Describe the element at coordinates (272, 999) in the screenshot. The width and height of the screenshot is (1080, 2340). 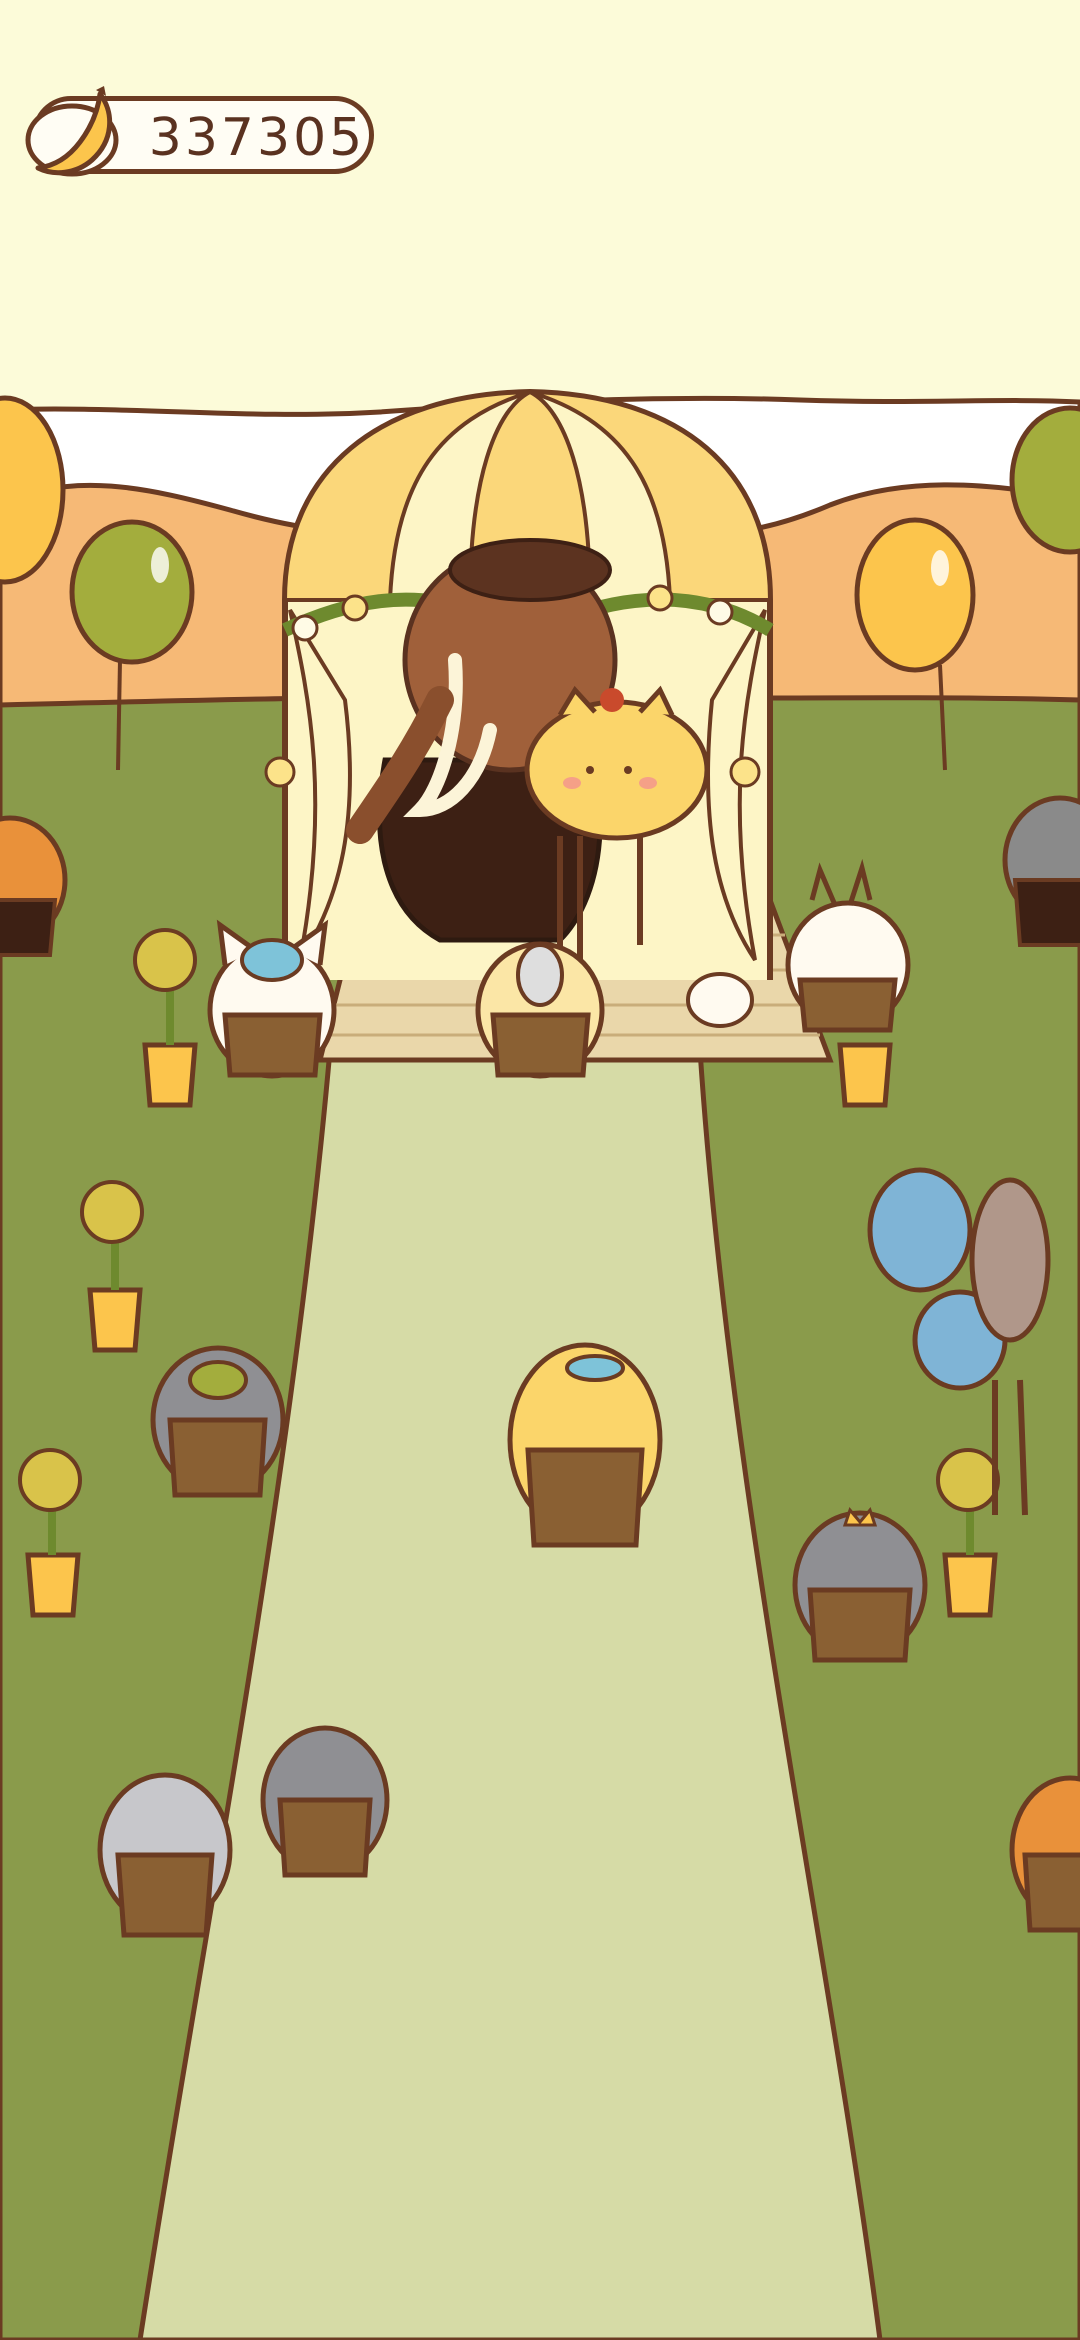
I see `cat-guest-butterfly-hat` at that location.